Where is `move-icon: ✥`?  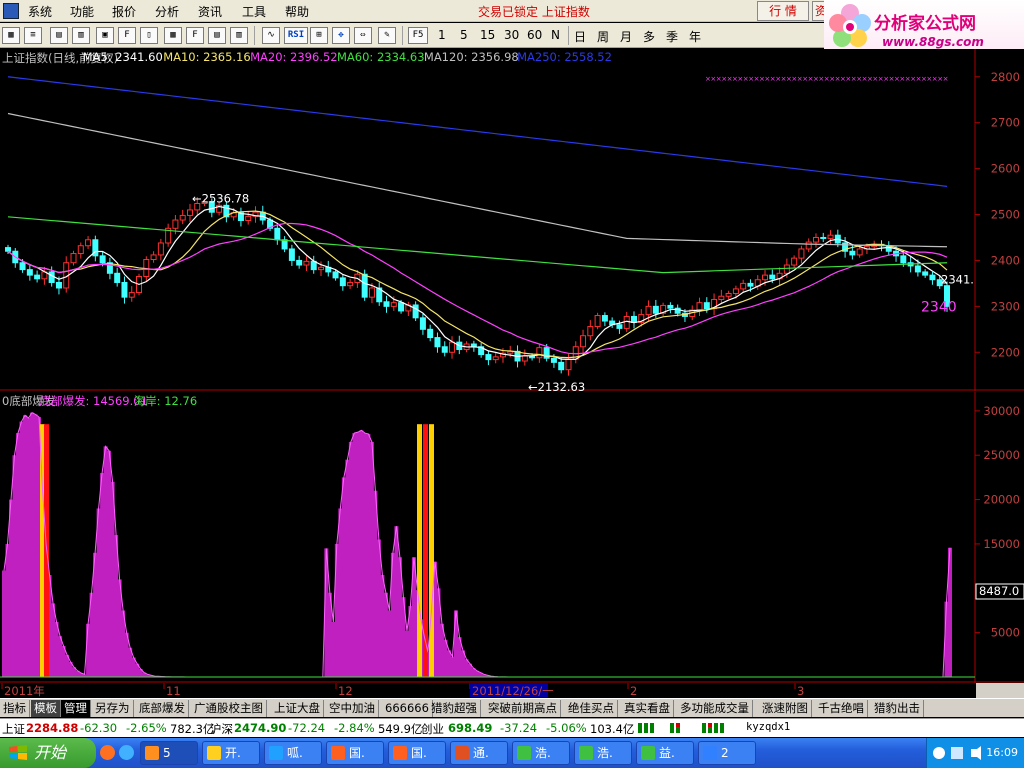
move-icon: ✥ is located at coordinates (341, 35).